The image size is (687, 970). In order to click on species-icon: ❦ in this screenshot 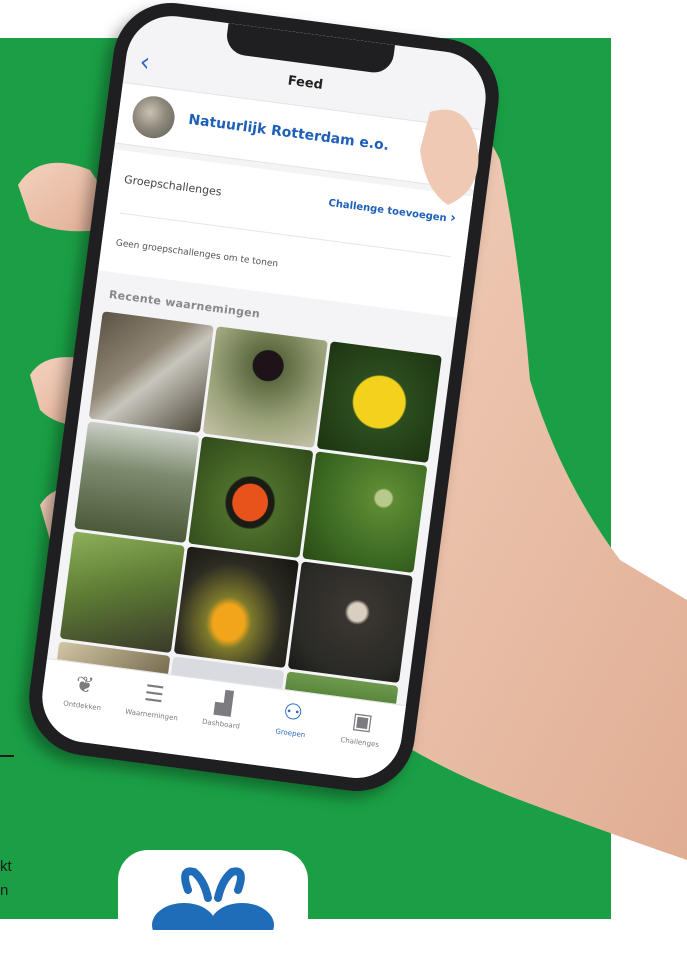, I will do `click(85, 685)`.